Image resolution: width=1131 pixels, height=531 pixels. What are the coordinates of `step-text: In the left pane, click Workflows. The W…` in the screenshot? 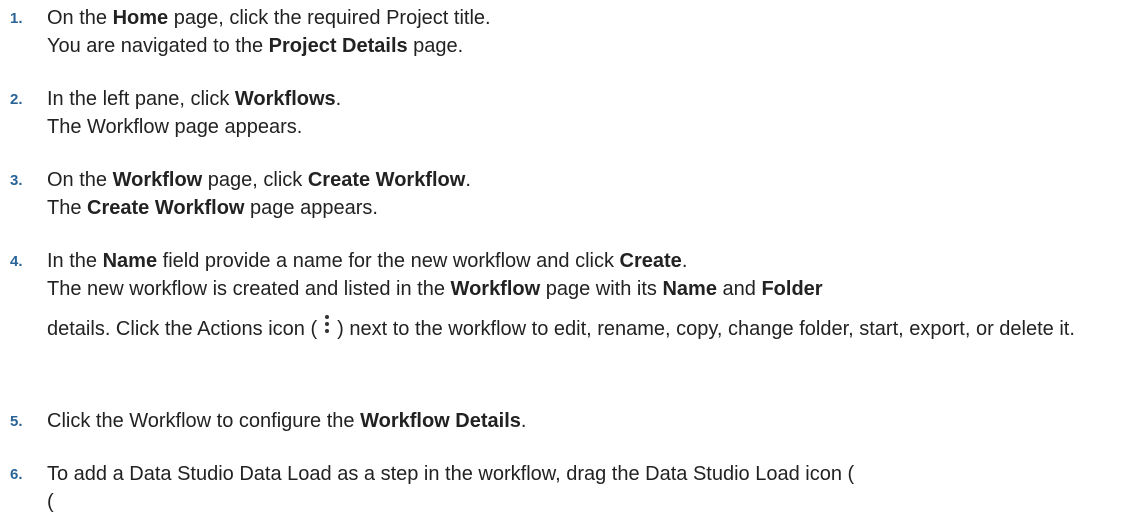 It's located at (194, 113).